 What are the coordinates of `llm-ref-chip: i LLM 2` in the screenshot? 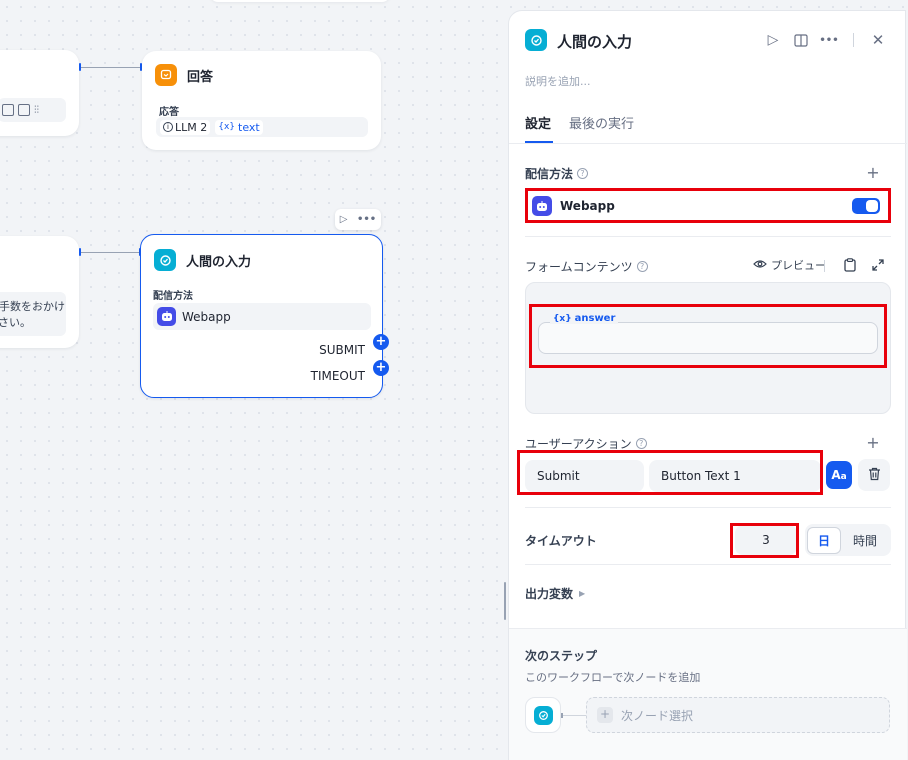 It's located at (185, 127).